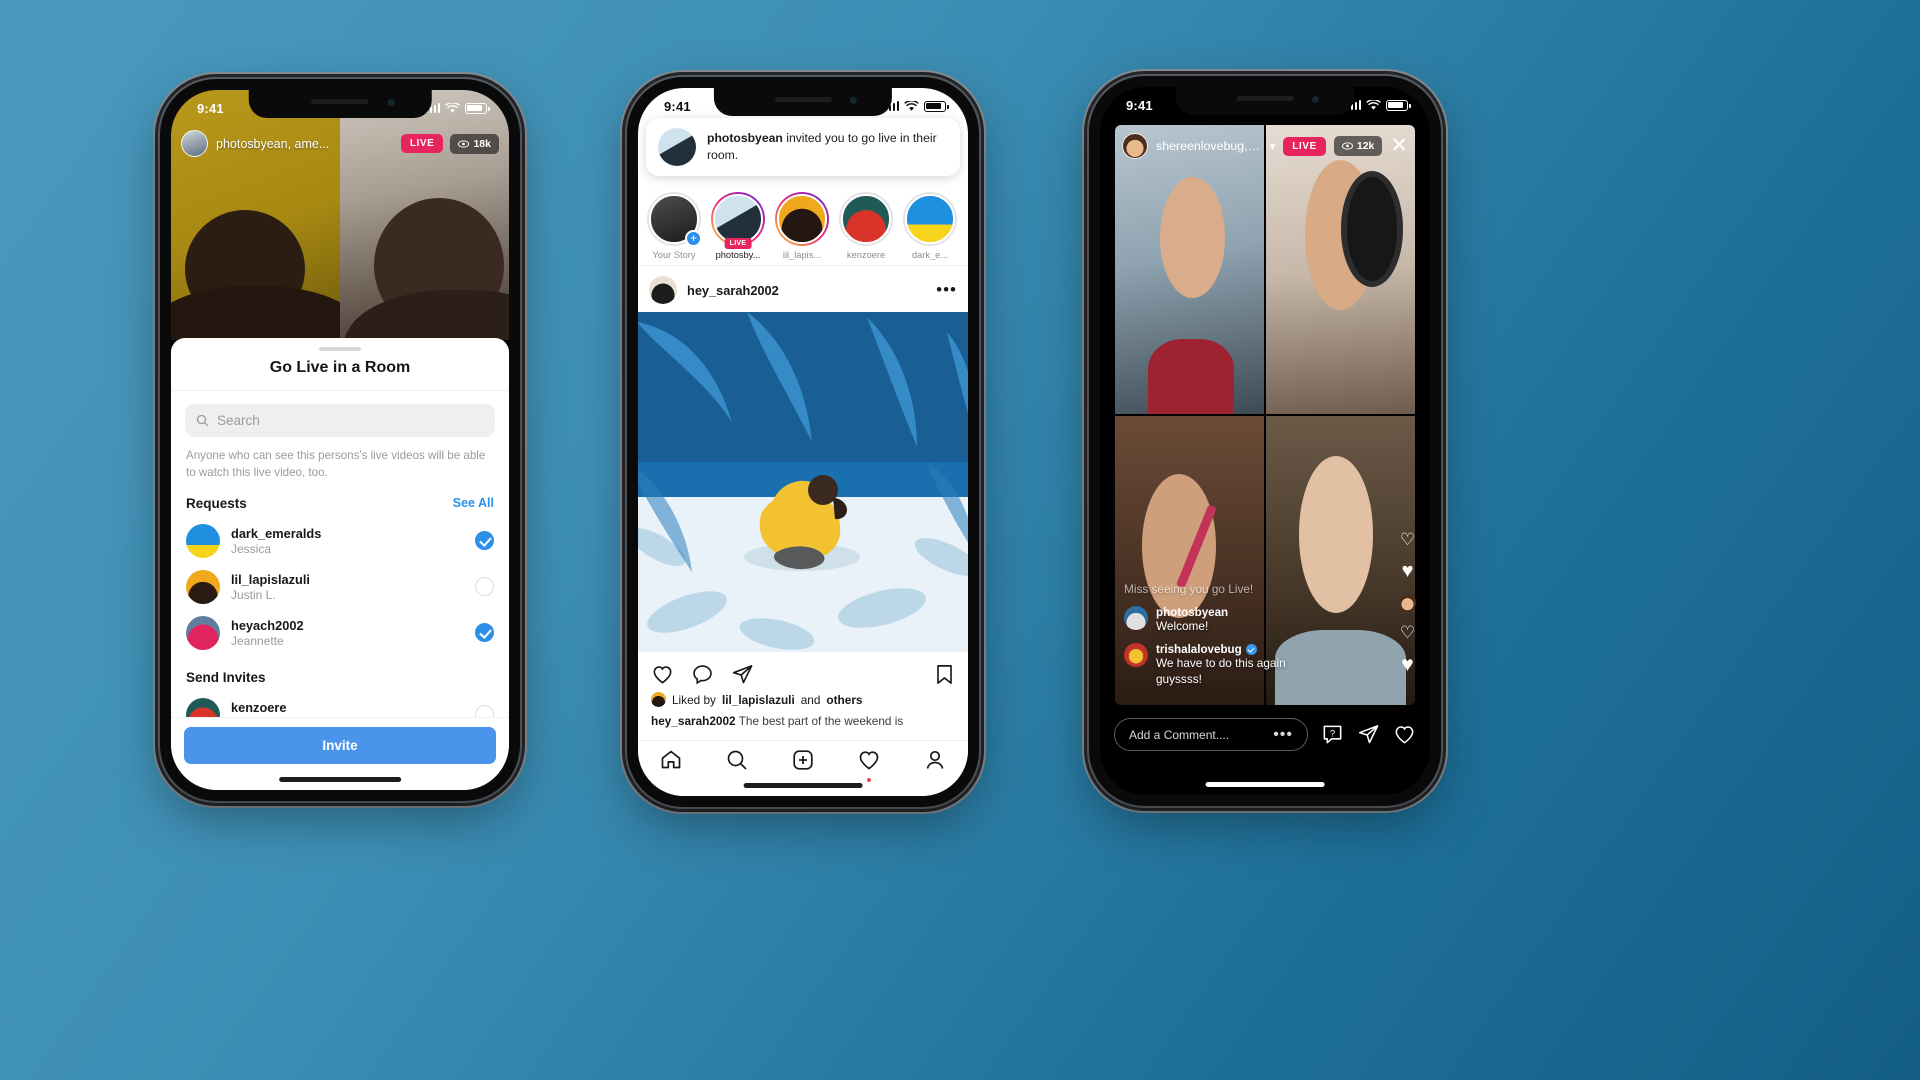  What do you see at coordinates (819, 721) in the screenshot?
I see `caption-text: The best part of the weekend is` at bounding box center [819, 721].